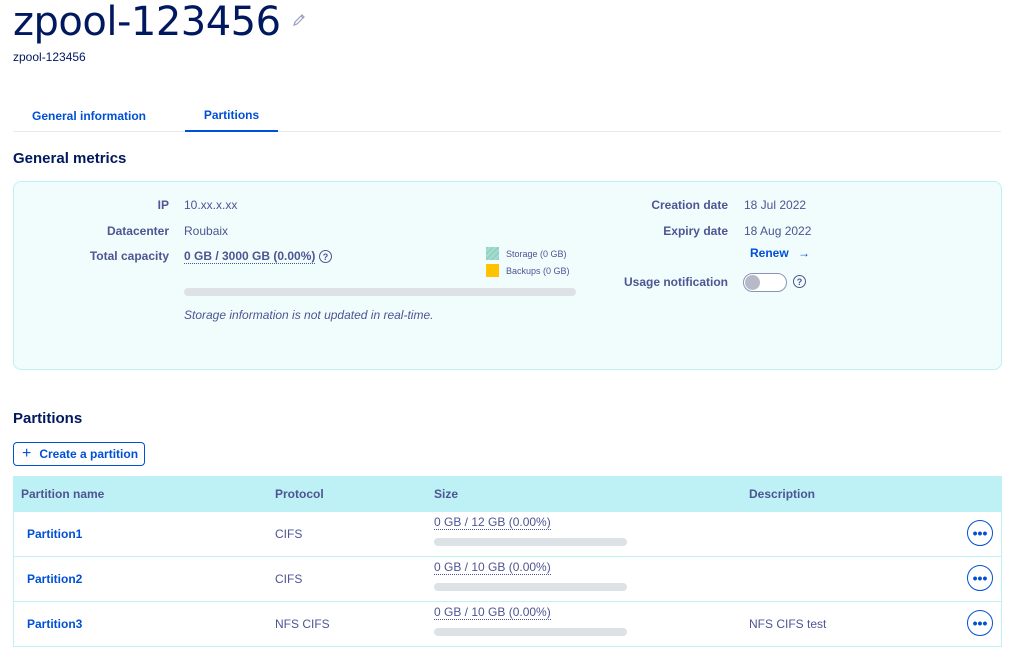  Describe the element at coordinates (206, 231) in the screenshot. I see `datacenter-value: Roubaix` at that location.